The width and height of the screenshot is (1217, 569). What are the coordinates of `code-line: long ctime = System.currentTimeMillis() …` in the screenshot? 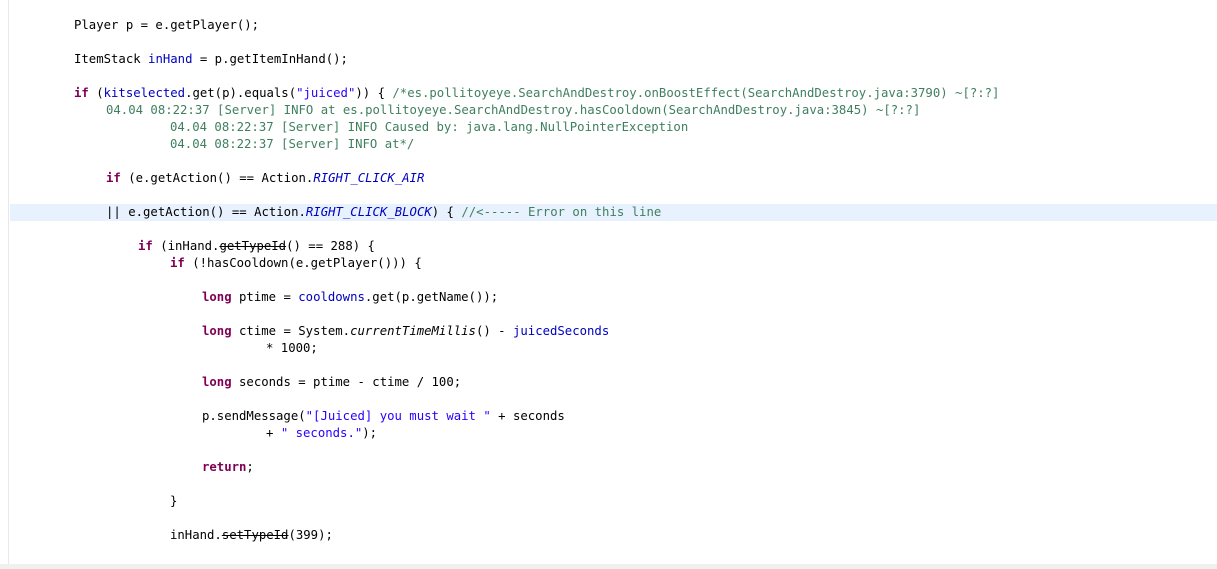 It's located at (613, 331).